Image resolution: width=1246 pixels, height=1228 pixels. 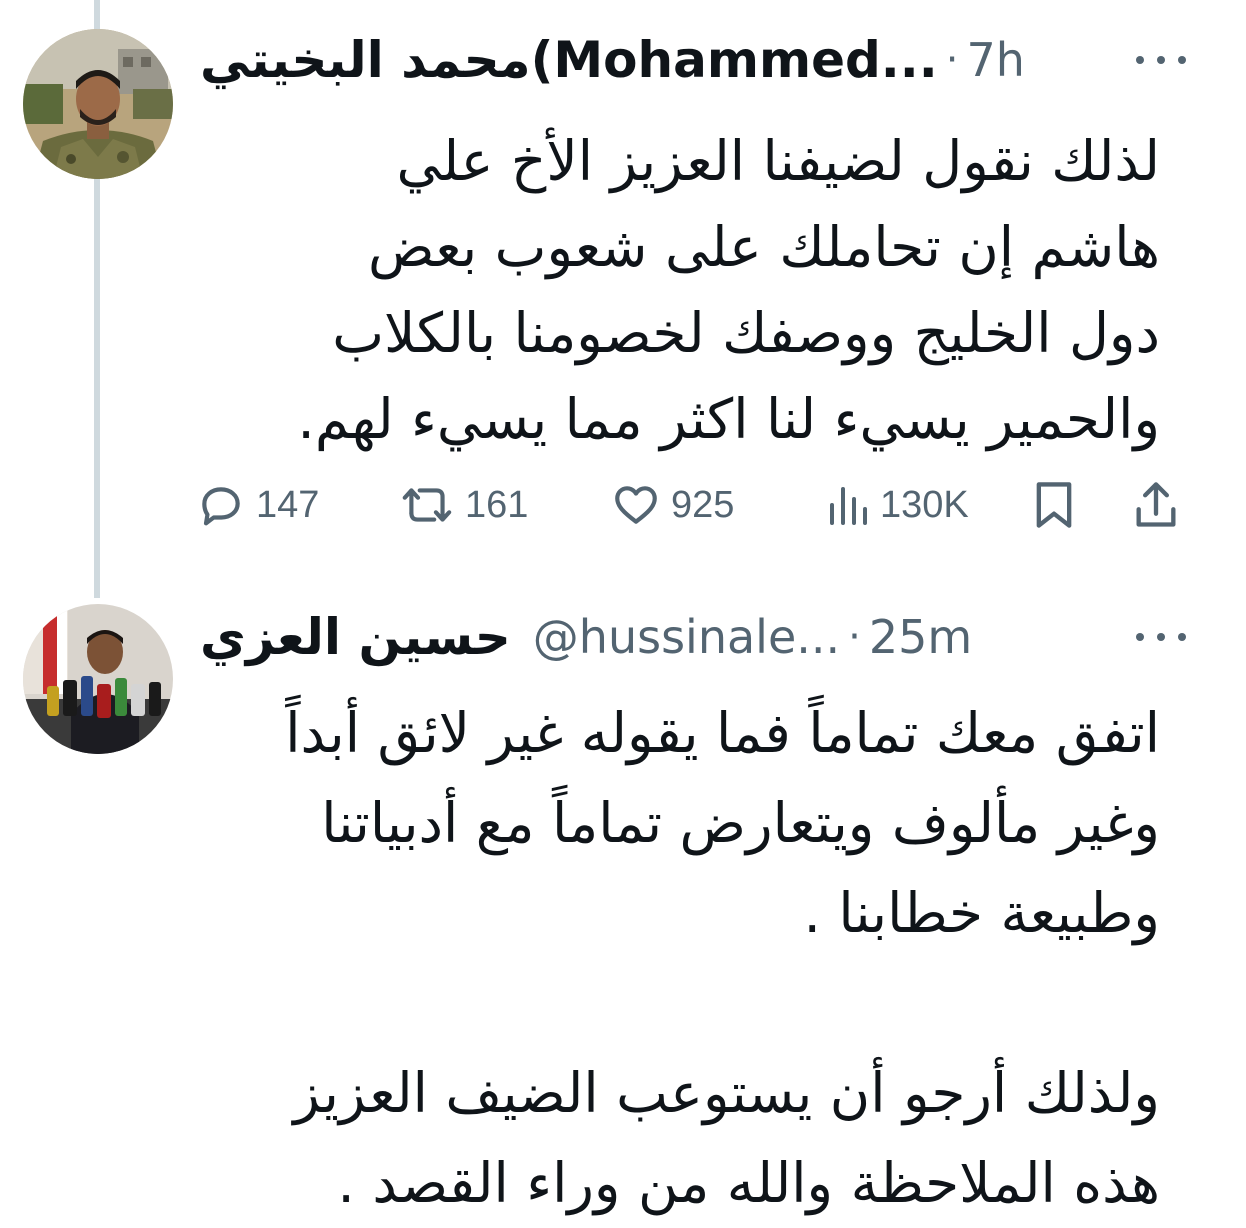 What do you see at coordinates (355, 637) in the screenshot?
I see `author-name: حسين العزي` at bounding box center [355, 637].